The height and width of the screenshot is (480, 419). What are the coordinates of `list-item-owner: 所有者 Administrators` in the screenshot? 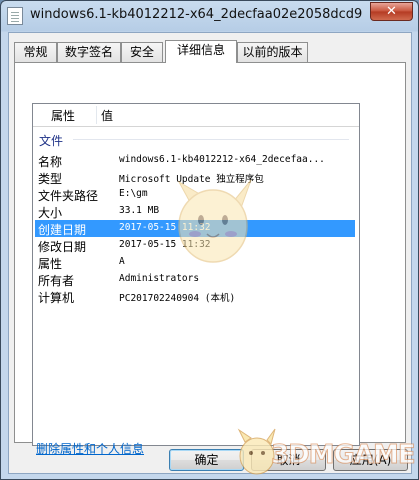 It's located at (195, 279).